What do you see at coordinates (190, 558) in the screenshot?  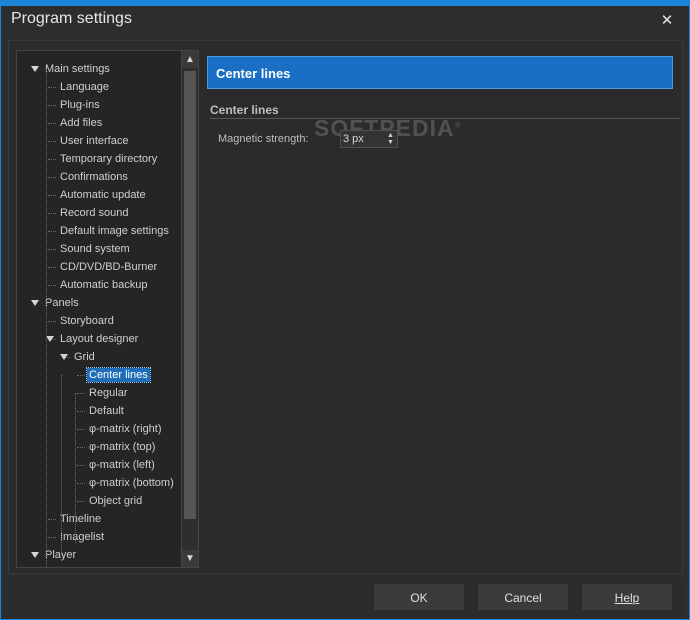 I see `scroll-down-icon: ▼` at bounding box center [190, 558].